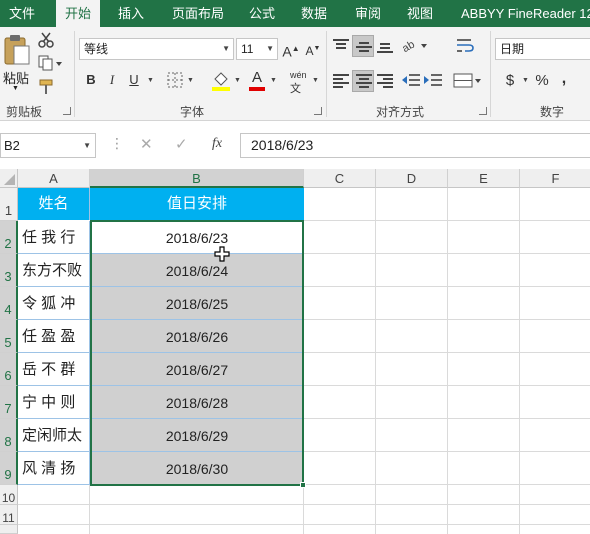  I want to click on right-align-button, so click(386, 81).